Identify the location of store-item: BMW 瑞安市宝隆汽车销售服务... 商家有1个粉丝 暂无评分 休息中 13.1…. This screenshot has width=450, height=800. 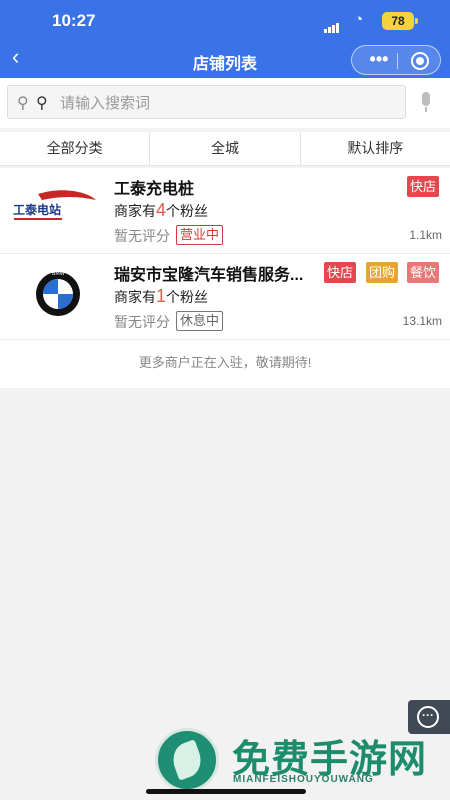
(225, 297).